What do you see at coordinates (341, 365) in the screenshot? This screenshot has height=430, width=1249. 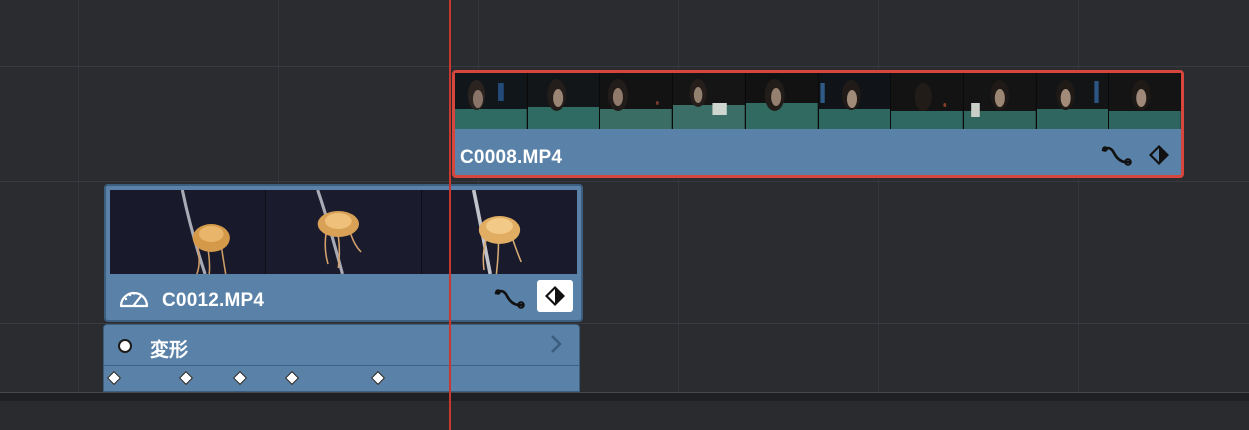 I see `lane-divider` at bounding box center [341, 365].